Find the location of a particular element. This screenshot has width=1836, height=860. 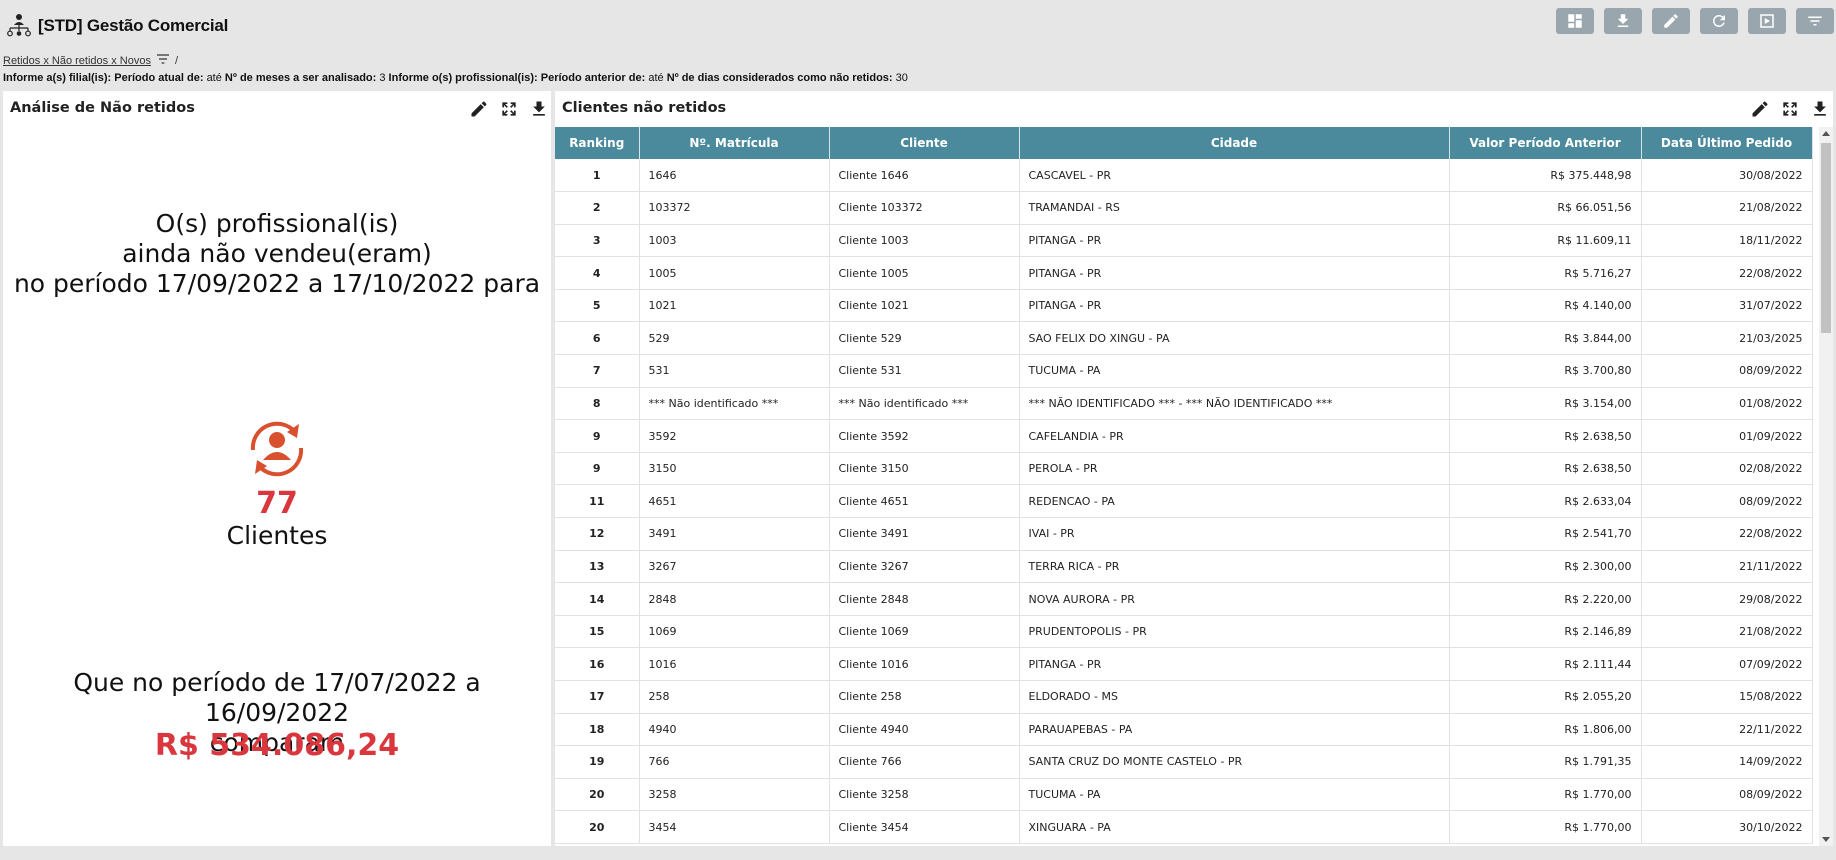

cell-data: 21/03/2025 is located at coordinates (1727, 338).